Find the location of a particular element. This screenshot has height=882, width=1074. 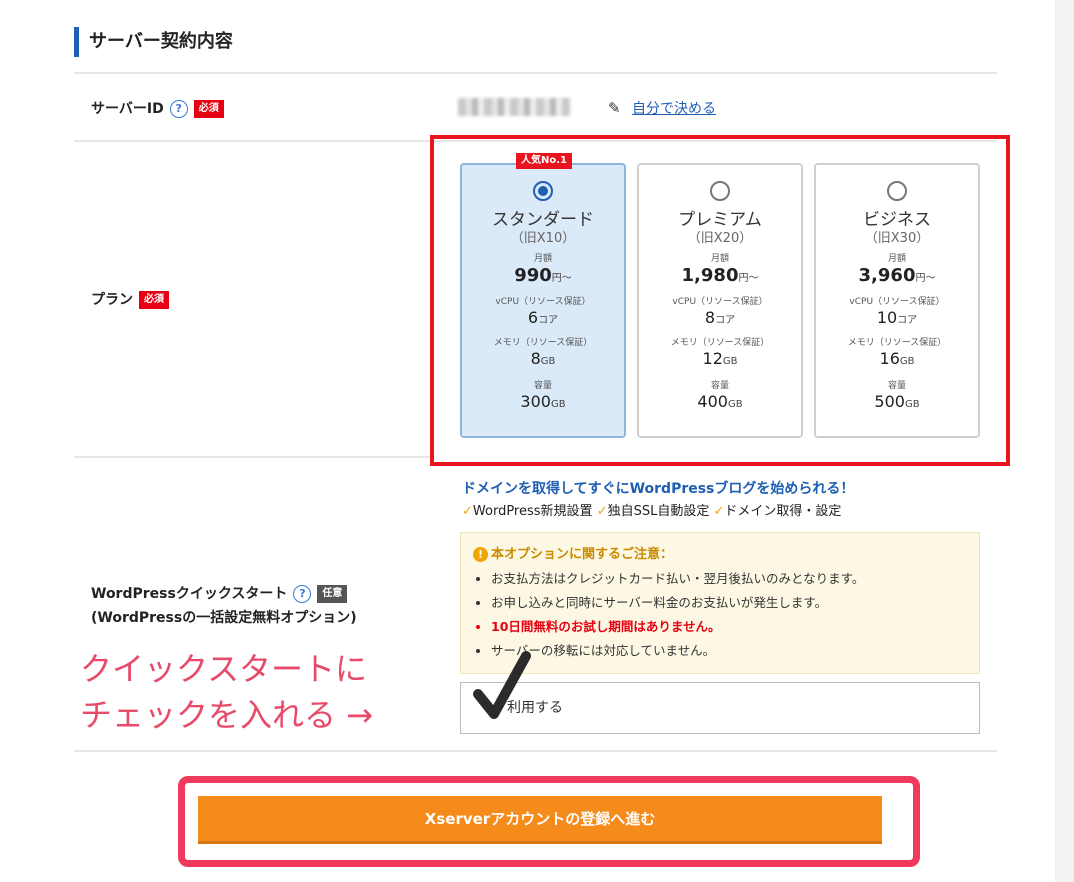

plan-old-name: （旧X10） is located at coordinates (543, 238).